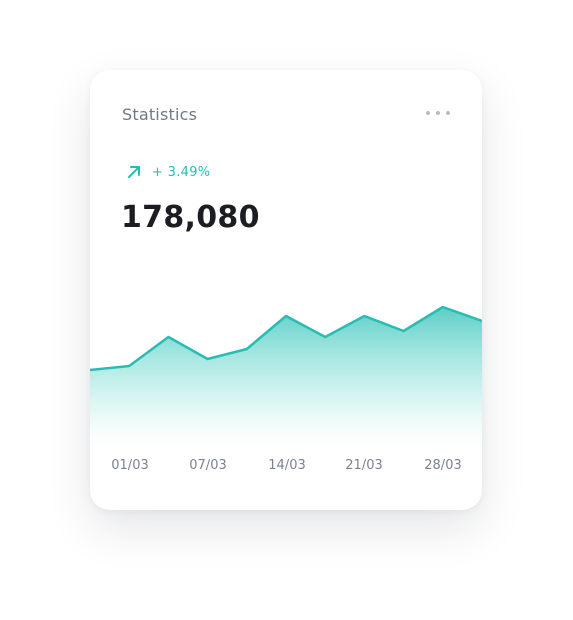 The height and width of the screenshot is (620, 573). What do you see at coordinates (190, 217) in the screenshot?
I see `total-value: 178,080` at bounding box center [190, 217].